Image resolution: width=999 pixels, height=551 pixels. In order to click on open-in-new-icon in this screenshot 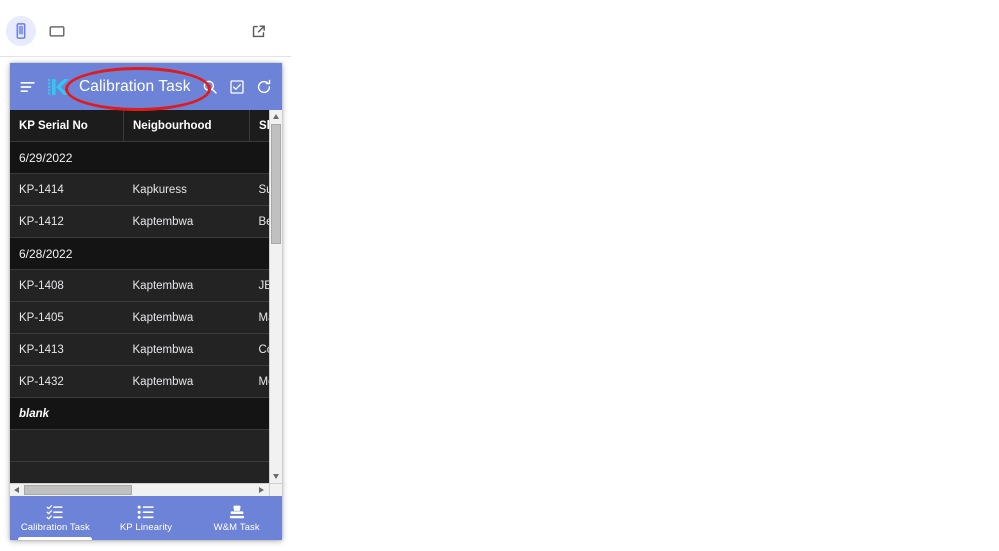, I will do `click(258, 31)`.